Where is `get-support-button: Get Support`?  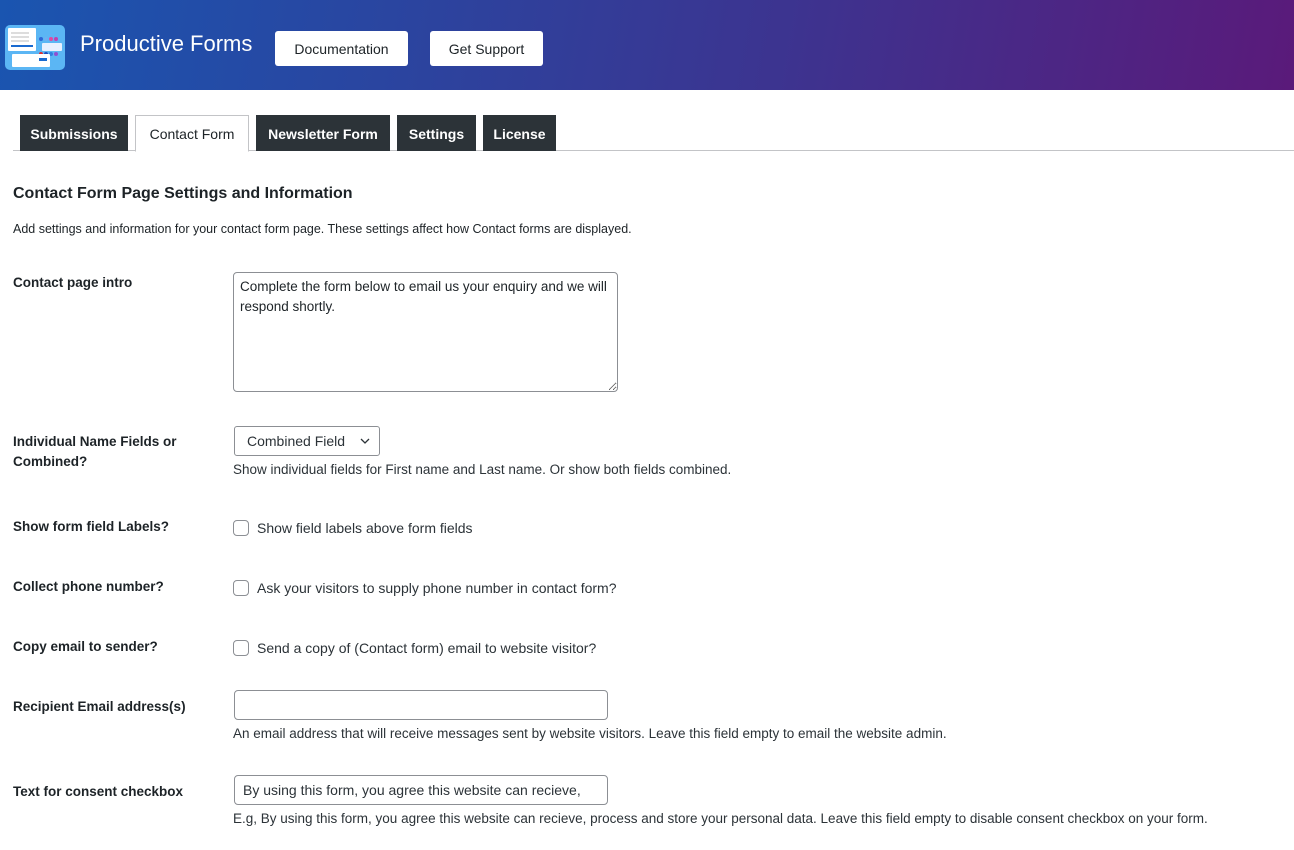 get-support-button: Get Support is located at coordinates (486, 48).